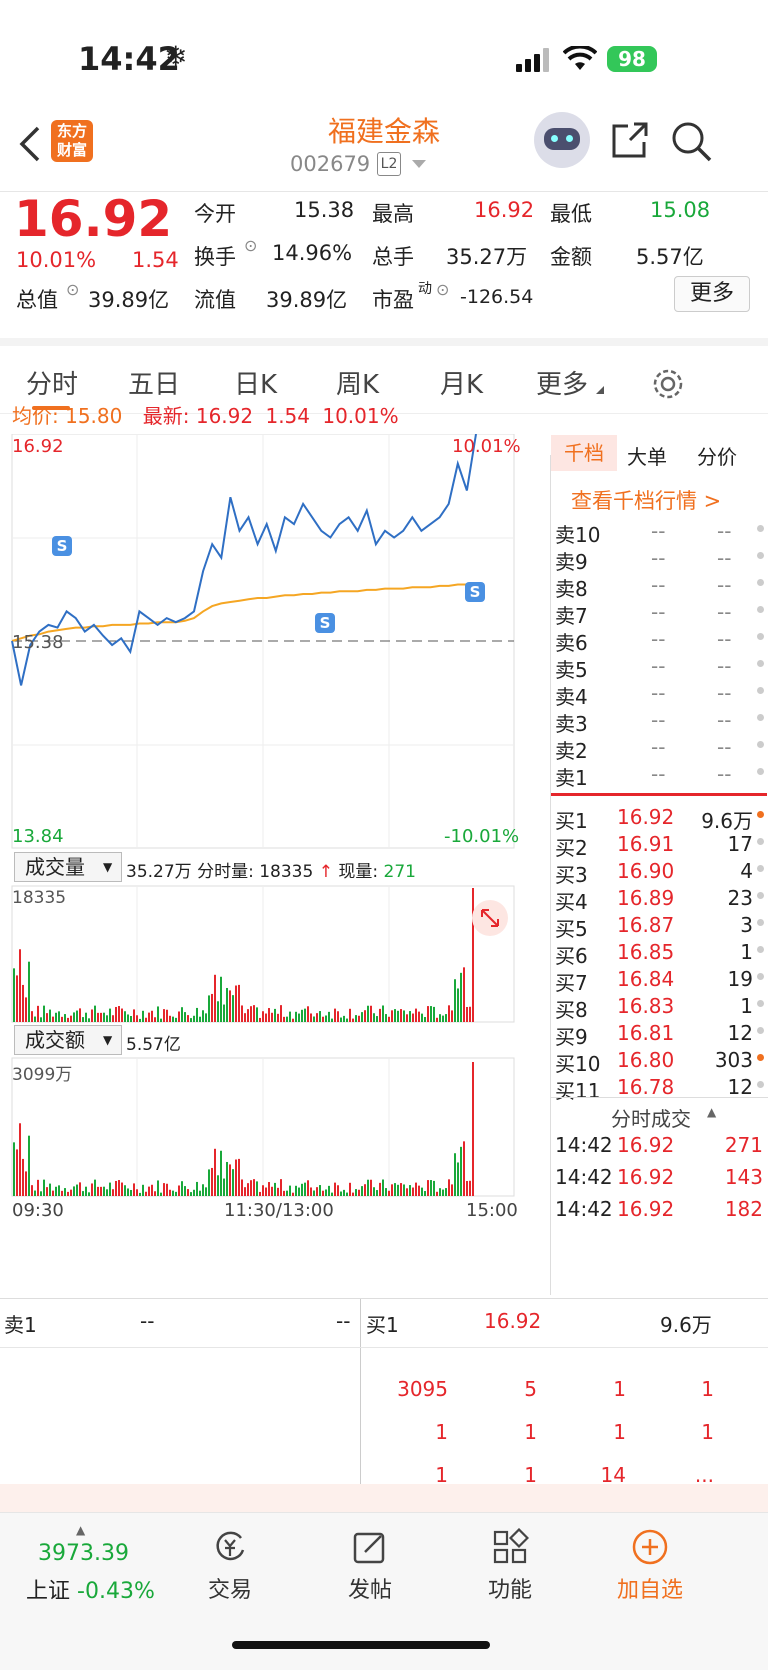 This screenshot has height=1670, width=768. Describe the element at coordinates (717, 455) in the screenshot. I see `tab-price-dist: 分价` at that location.